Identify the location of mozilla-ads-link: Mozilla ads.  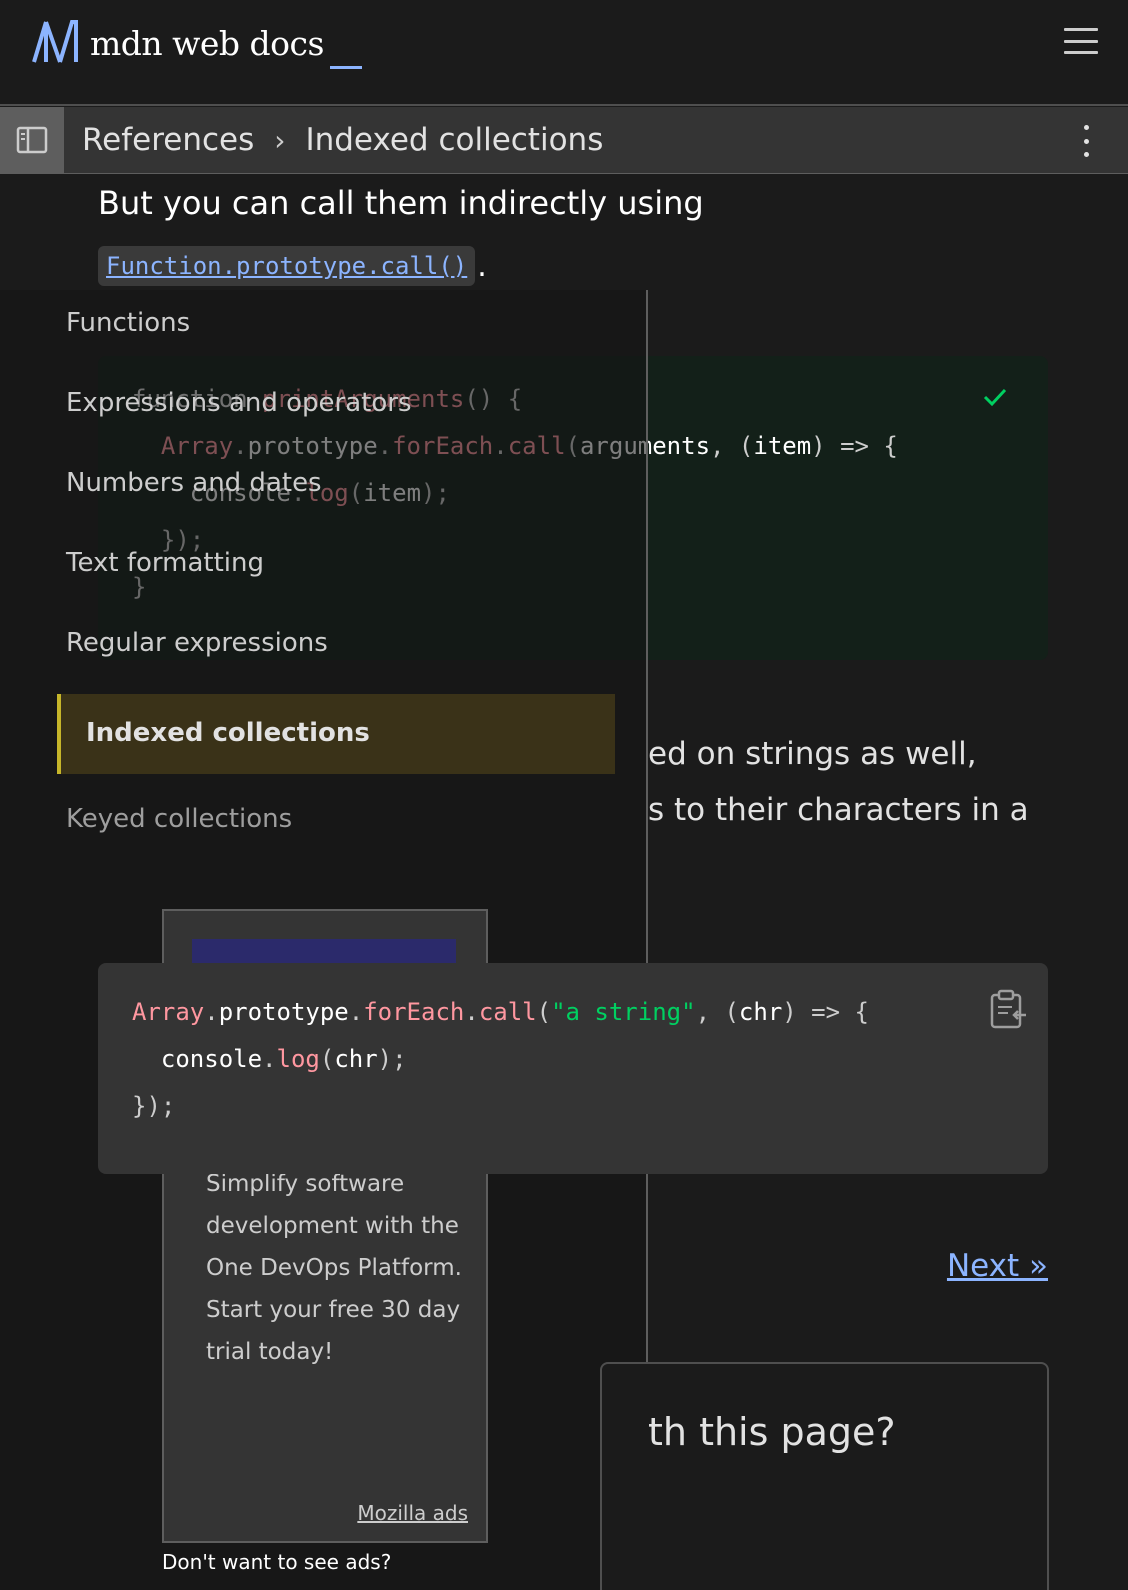
(412, 1513).